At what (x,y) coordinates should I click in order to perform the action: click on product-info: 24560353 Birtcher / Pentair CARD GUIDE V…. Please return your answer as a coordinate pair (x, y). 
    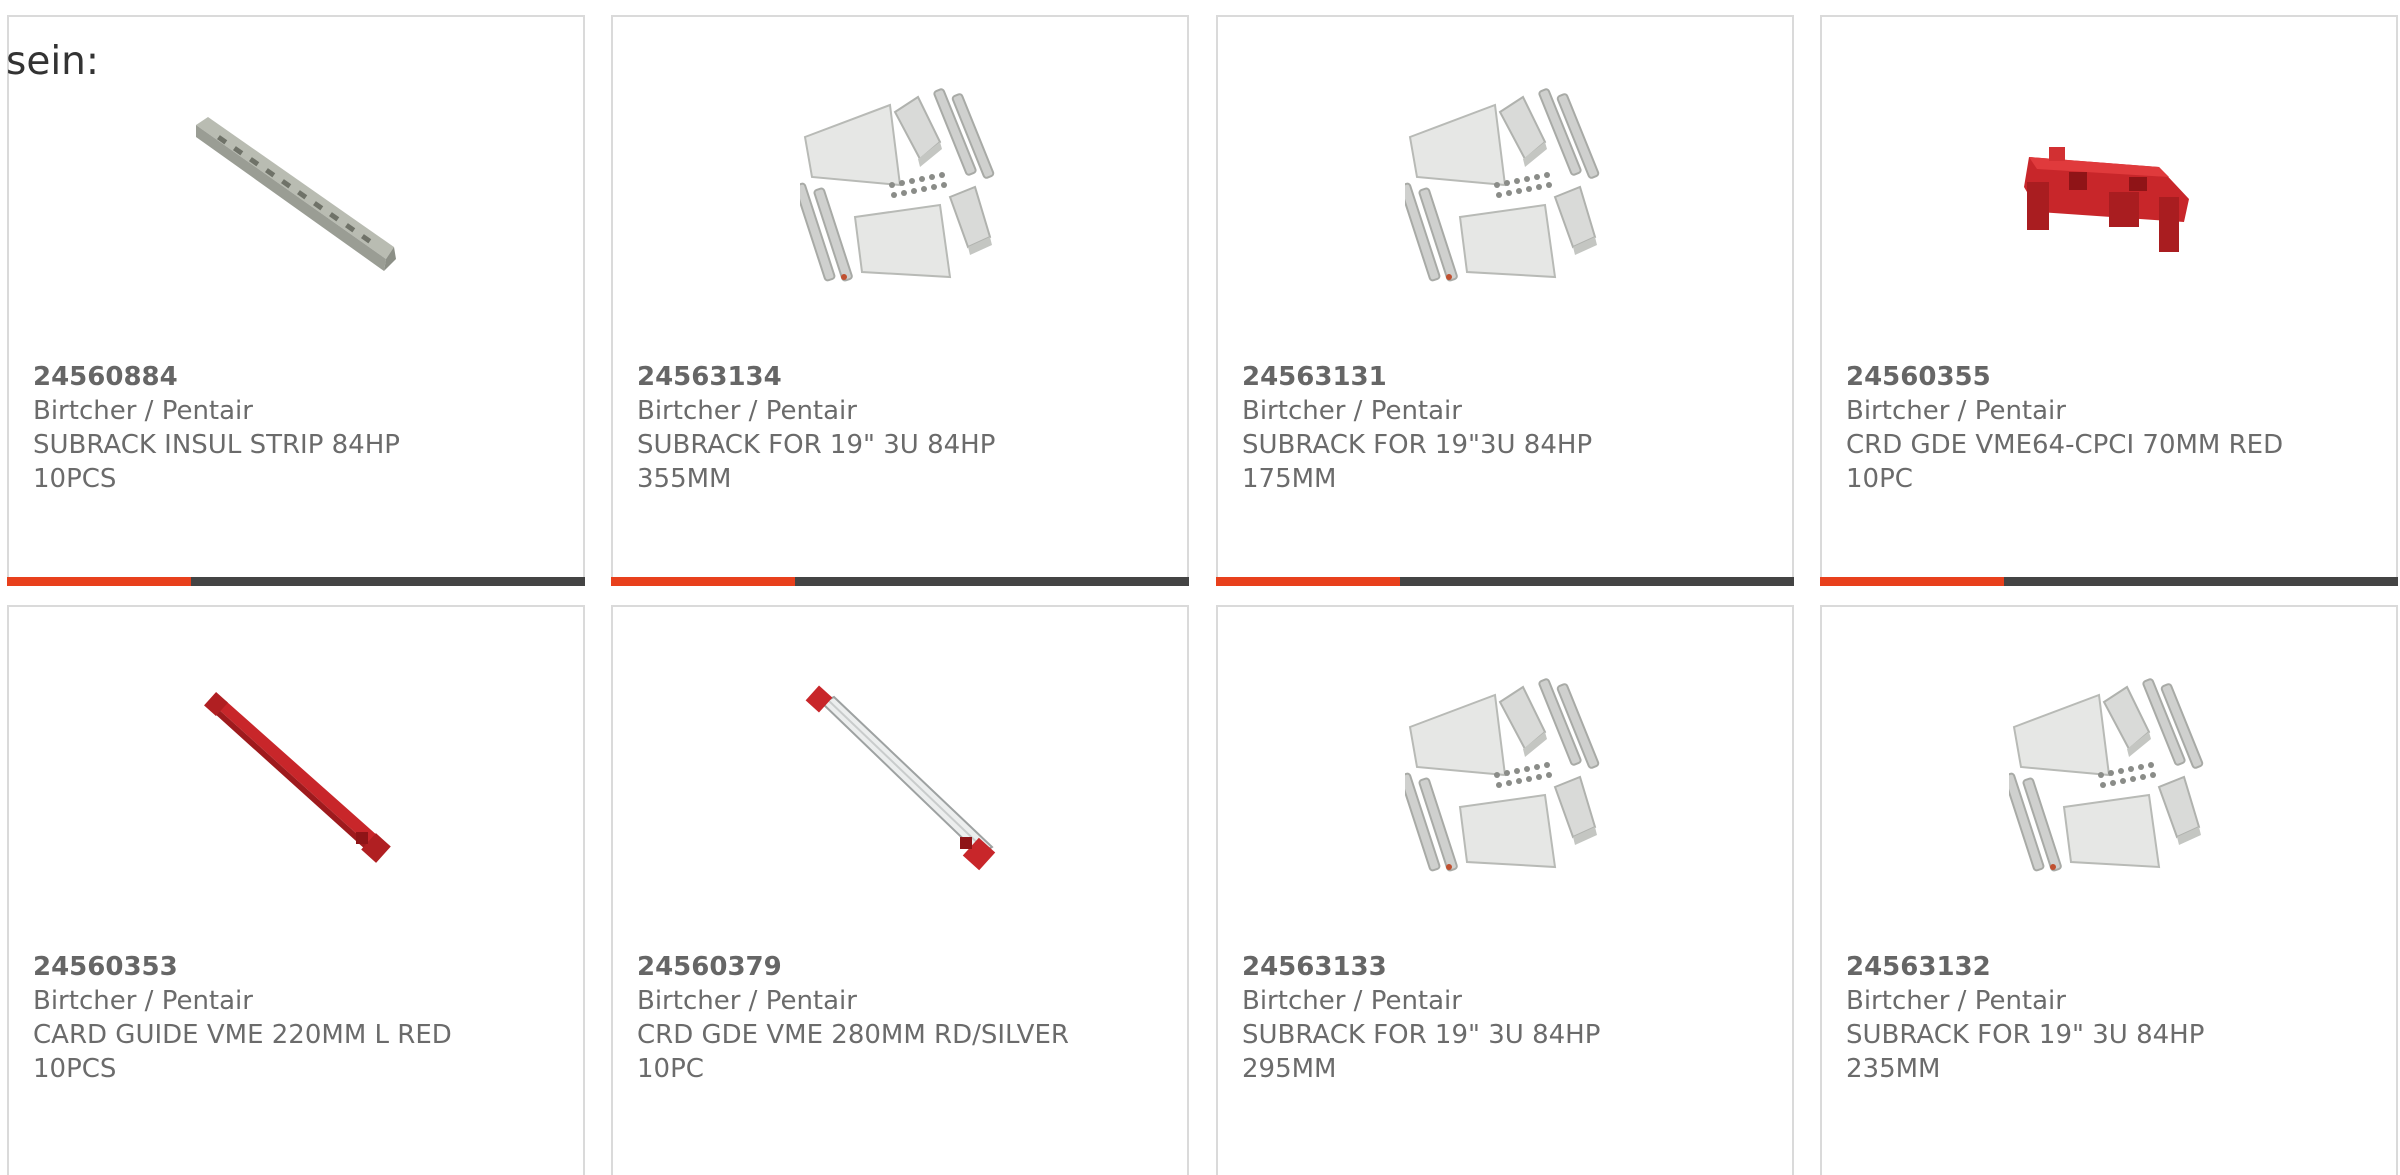
    Looking at the image, I should click on (293, 1018).